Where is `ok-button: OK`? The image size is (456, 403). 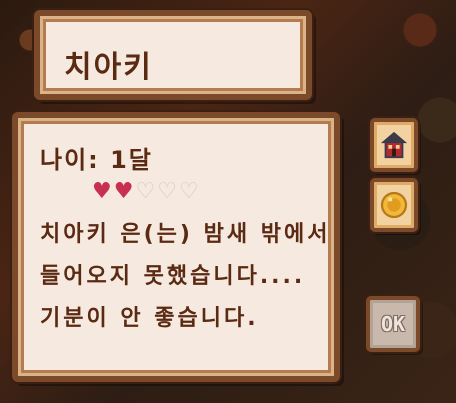 ok-button: OK is located at coordinates (393, 324).